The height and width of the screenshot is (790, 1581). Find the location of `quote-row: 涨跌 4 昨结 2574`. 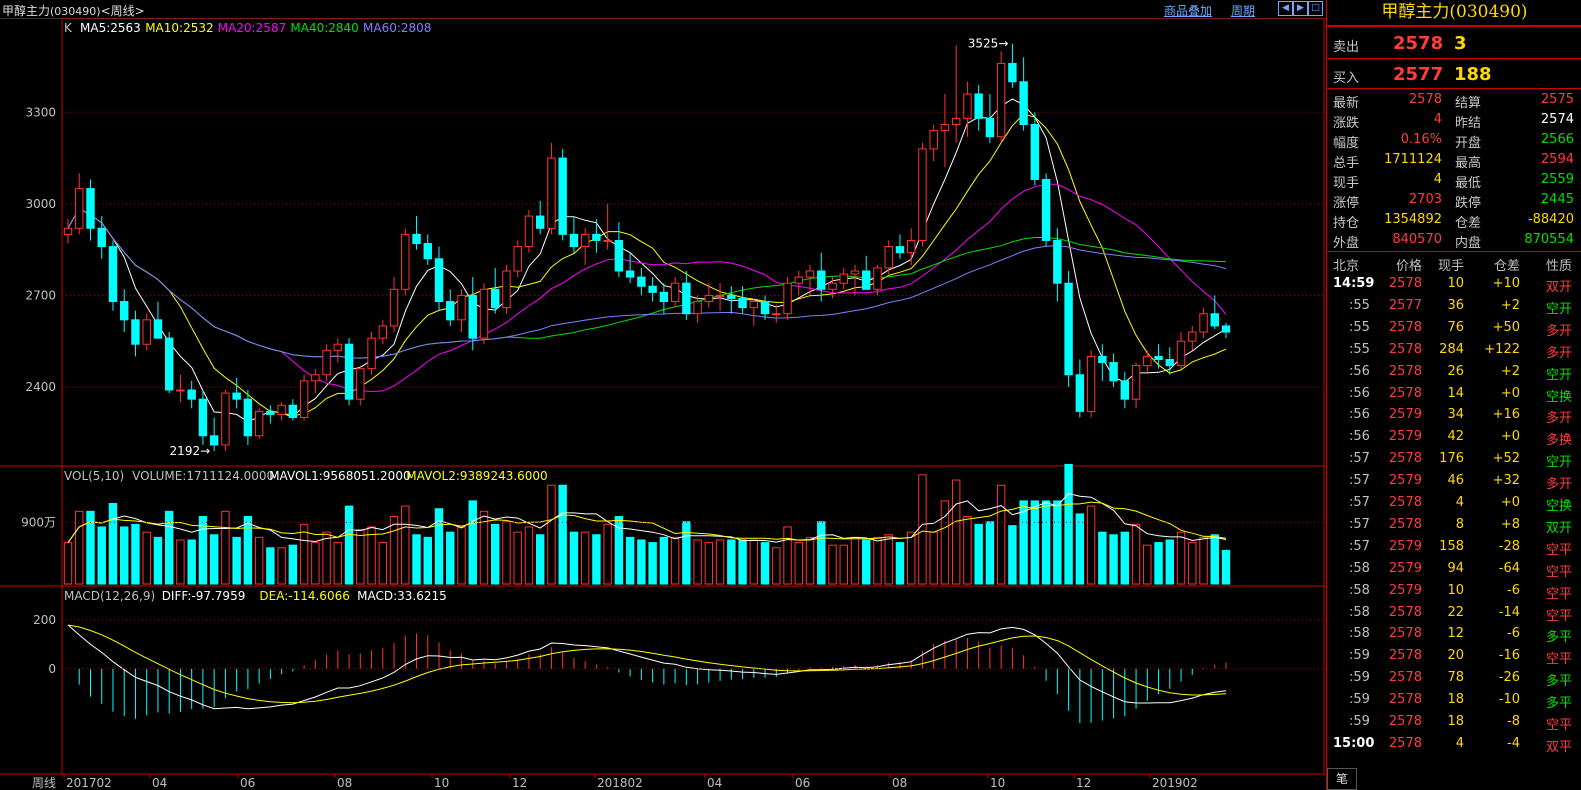

quote-row: 涨跌 4 昨结 2574 is located at coordinates (1454, 120).